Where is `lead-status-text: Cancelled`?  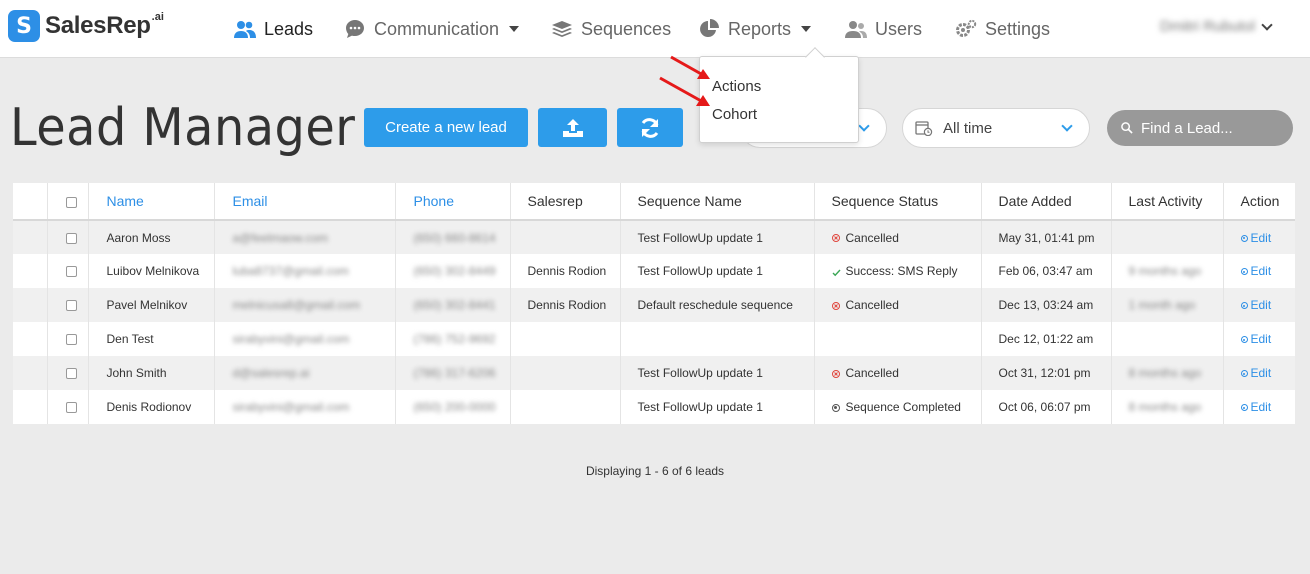 lead-status-text: Cancelled is located at coordinates (872, 305).